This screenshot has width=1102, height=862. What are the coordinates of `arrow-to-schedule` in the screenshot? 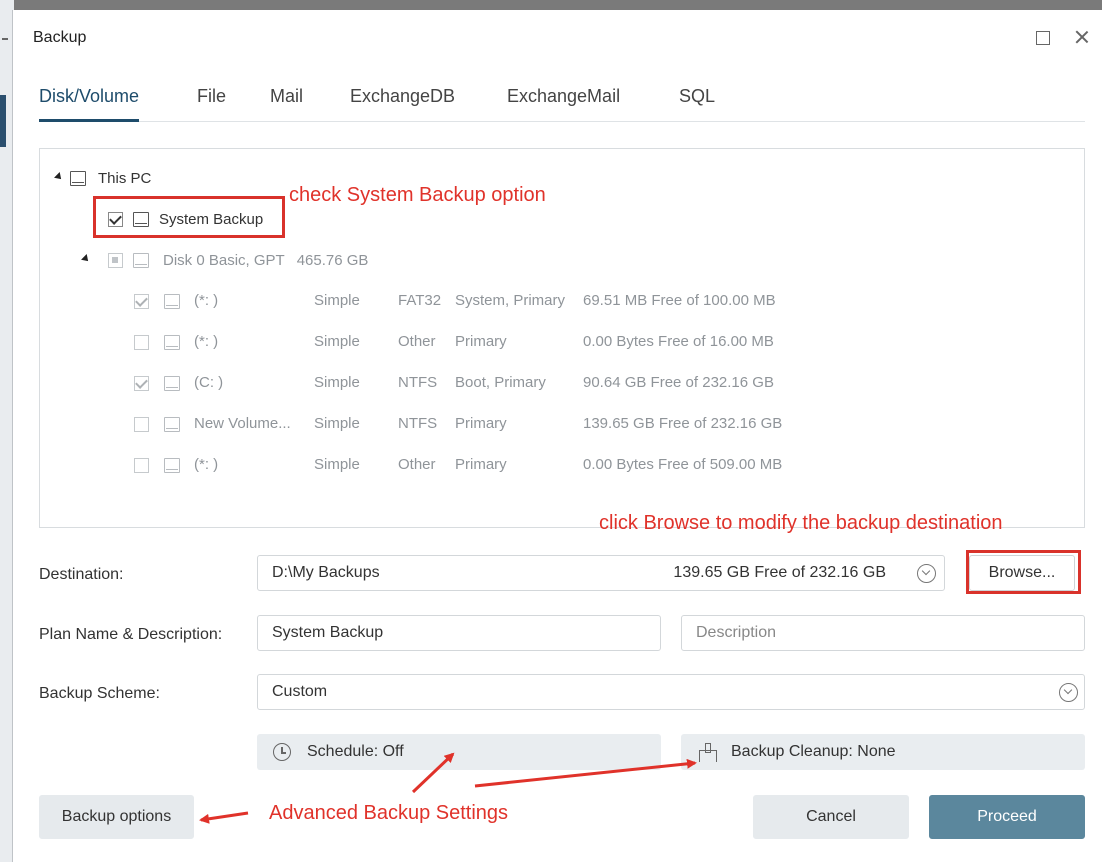 It's located at (433, 773).